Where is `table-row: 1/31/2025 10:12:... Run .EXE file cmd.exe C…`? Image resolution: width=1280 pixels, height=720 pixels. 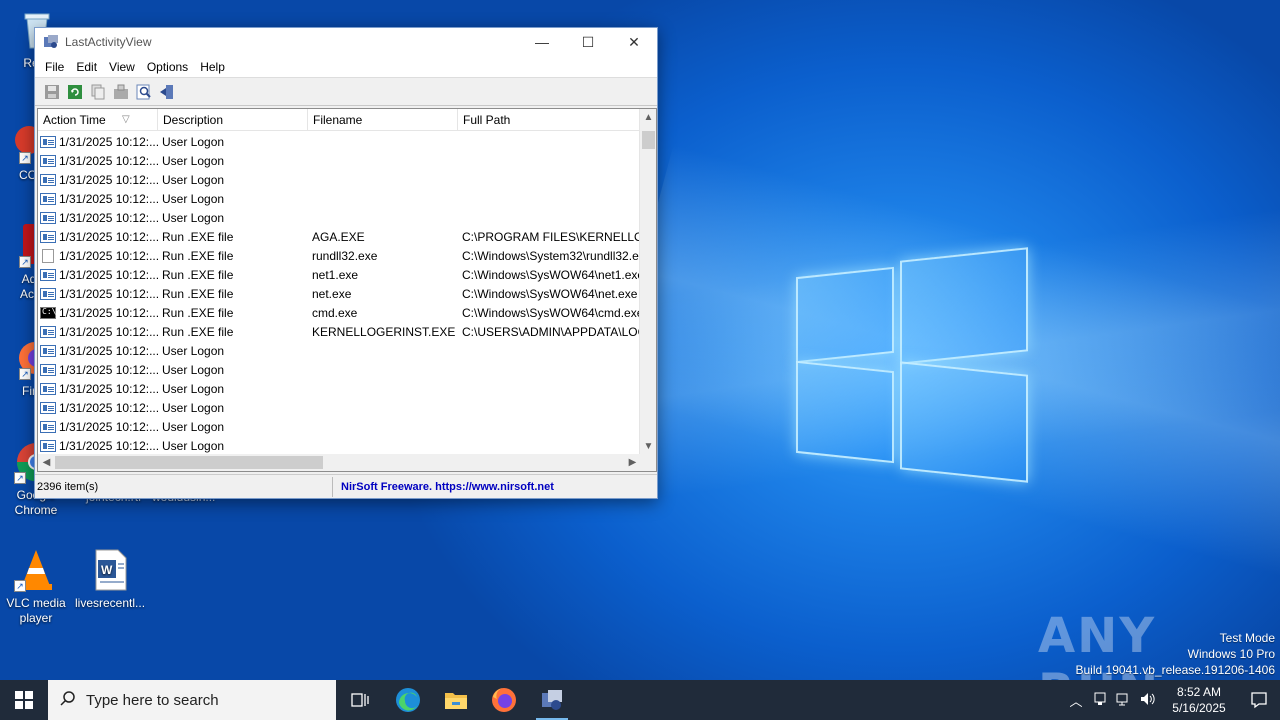 table-row: 1/31/2025 10:12:... Run .EXE file cmd.exe C… is located at coordinates (339, 312).